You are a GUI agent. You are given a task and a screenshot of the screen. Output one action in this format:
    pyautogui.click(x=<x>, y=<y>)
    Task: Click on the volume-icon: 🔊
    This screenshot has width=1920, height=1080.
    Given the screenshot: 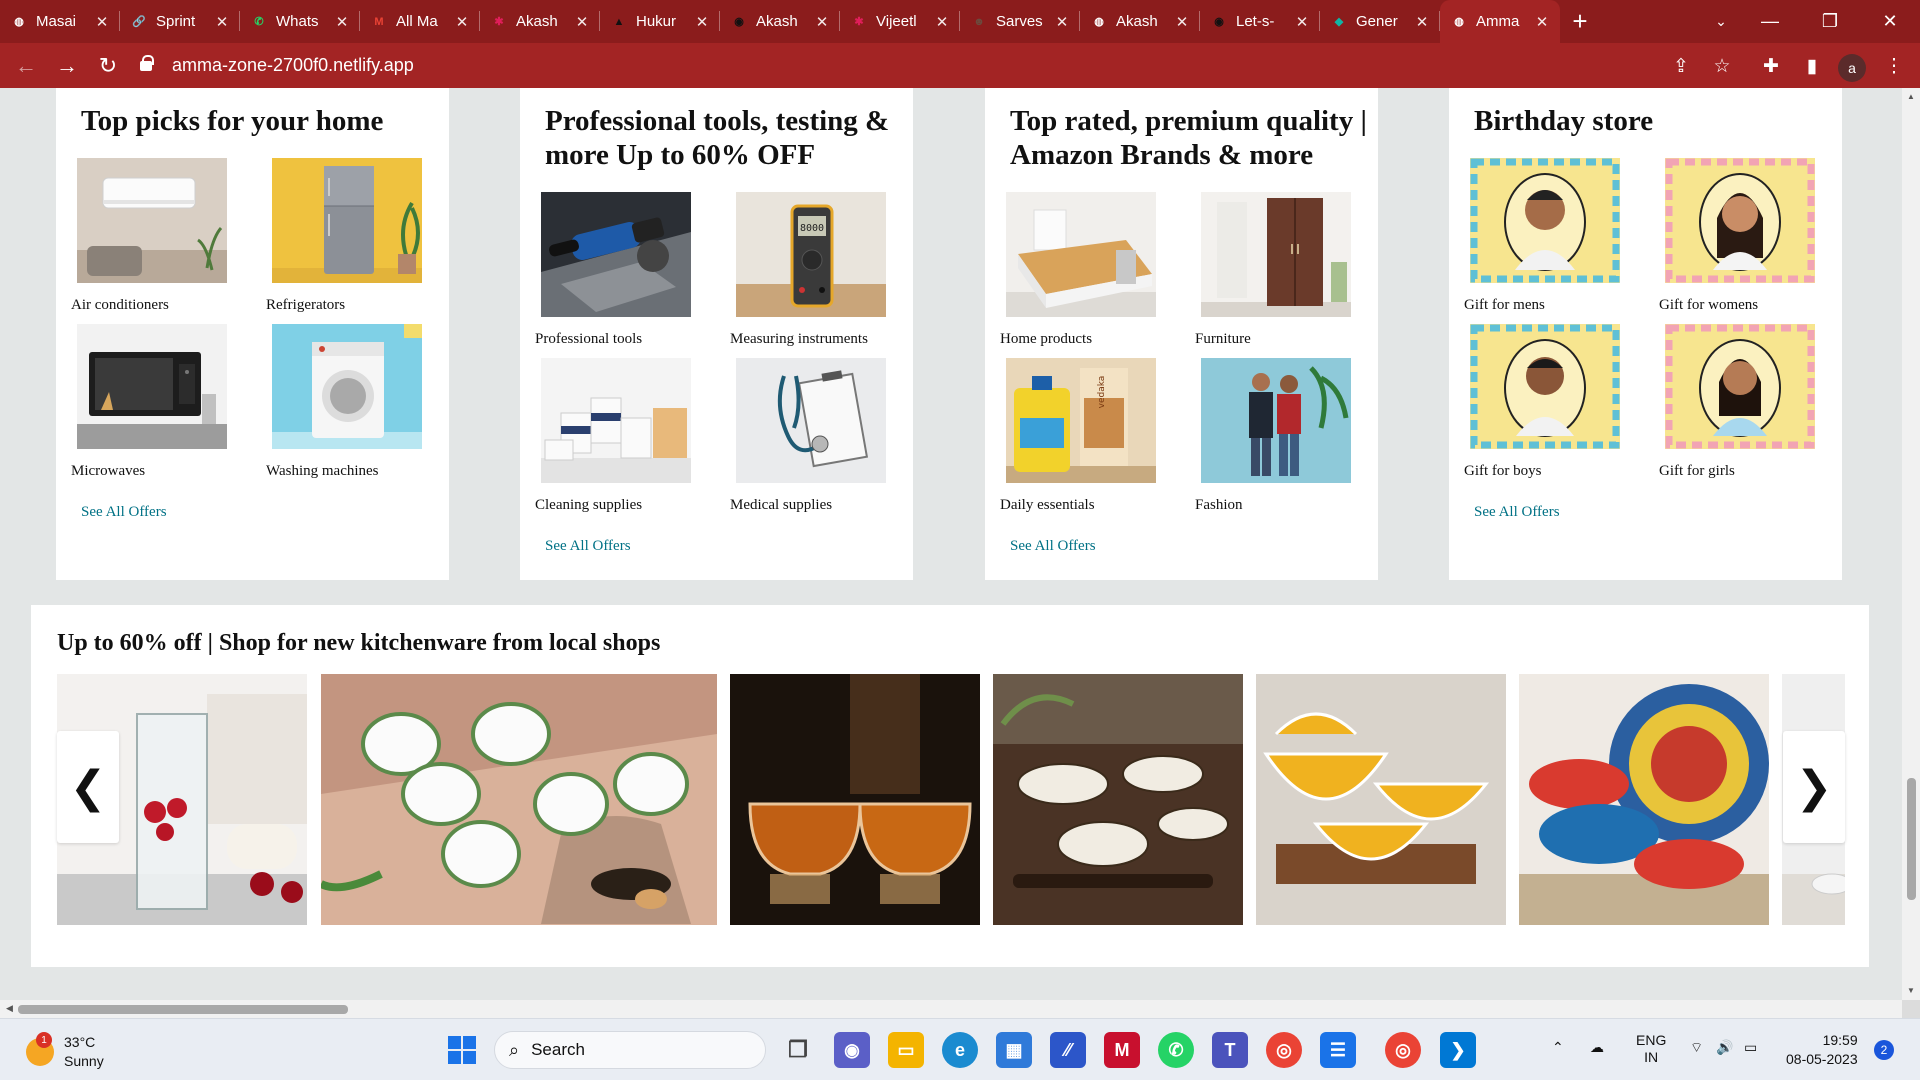 What is the action you would take?
    pyautogui.click(x=1724, y=1047)
    